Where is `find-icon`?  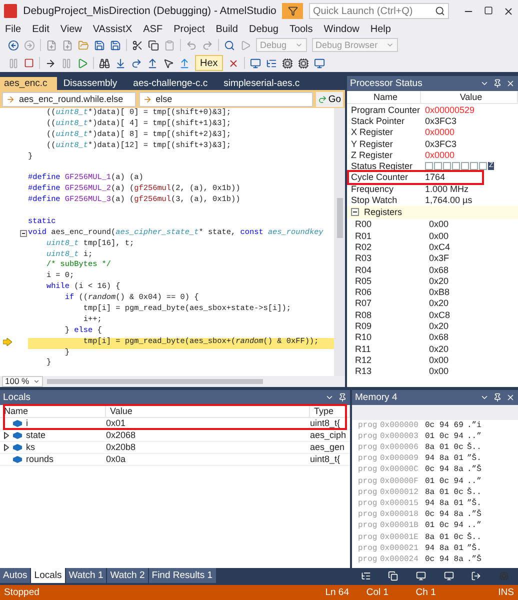 find-icon is located at coordinates (229, 45).